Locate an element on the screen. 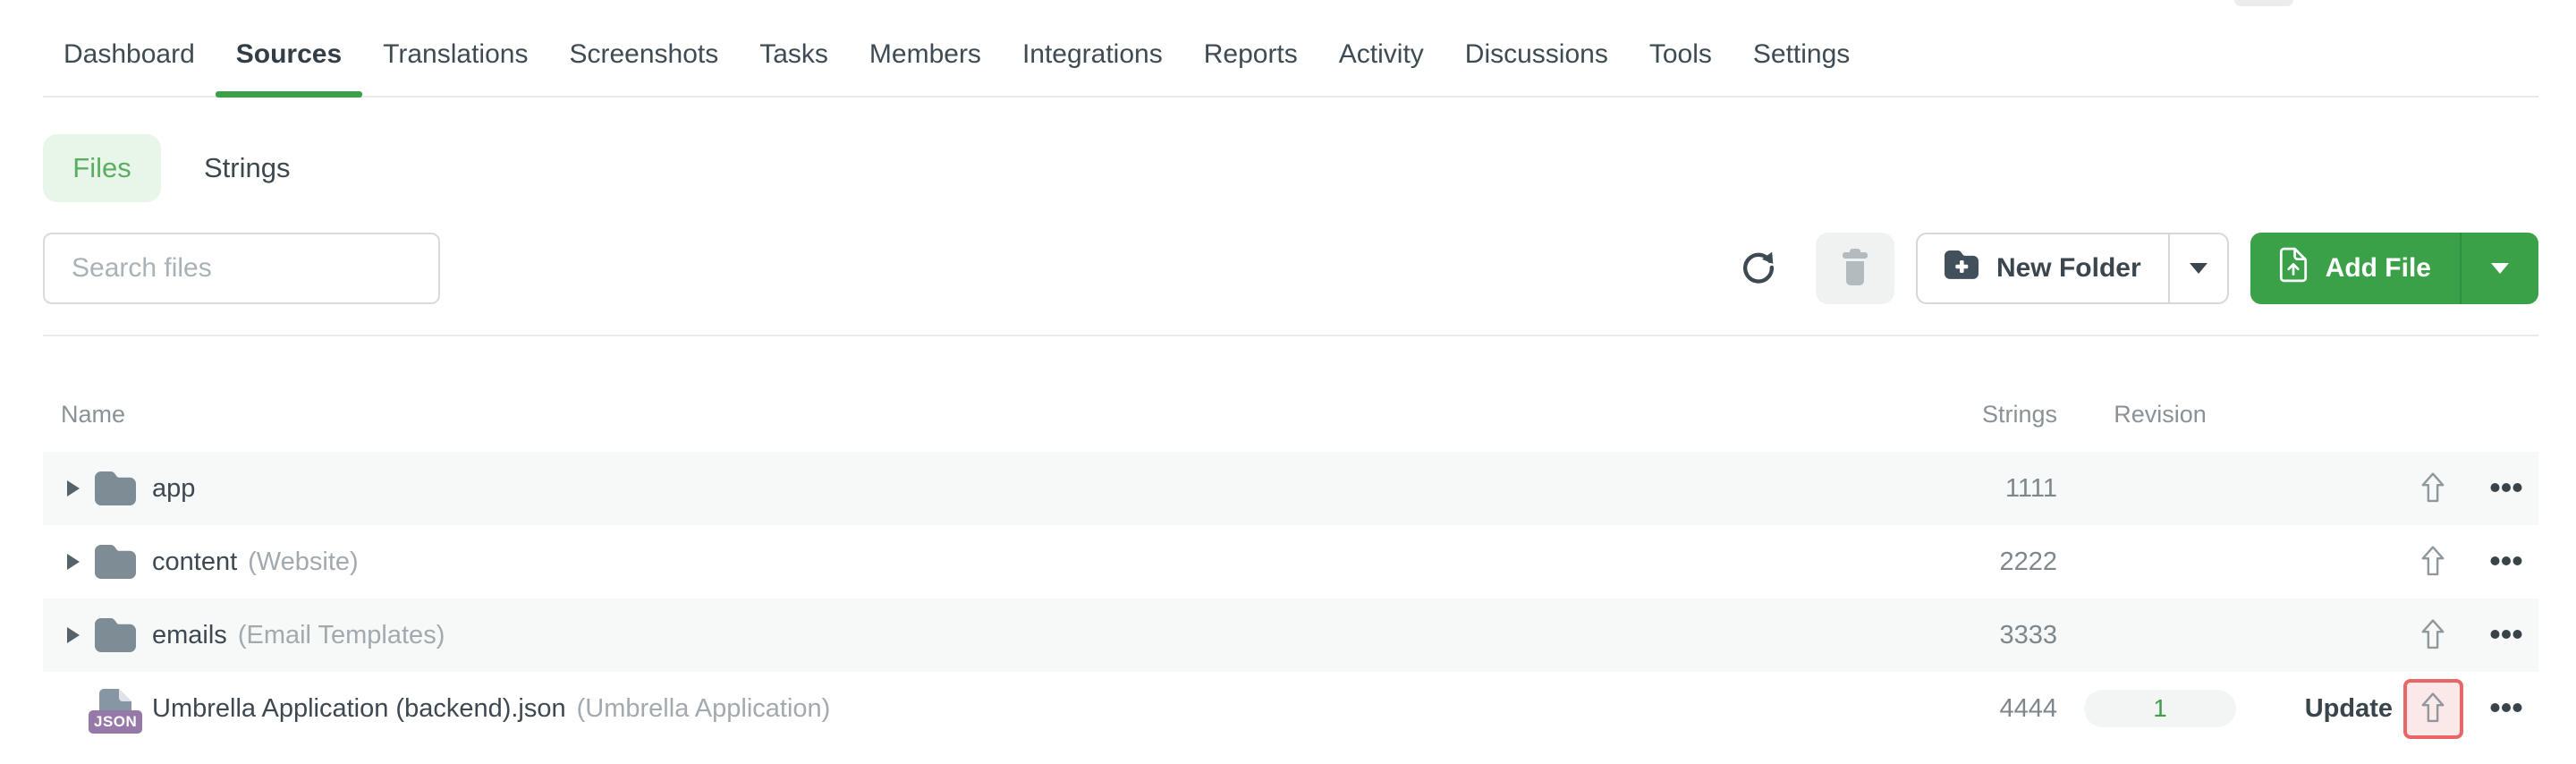 Image resolution: width=2576 pixels, height=764 pixels. nav-tab-translations: Translations is located at coordinates (455, 68).